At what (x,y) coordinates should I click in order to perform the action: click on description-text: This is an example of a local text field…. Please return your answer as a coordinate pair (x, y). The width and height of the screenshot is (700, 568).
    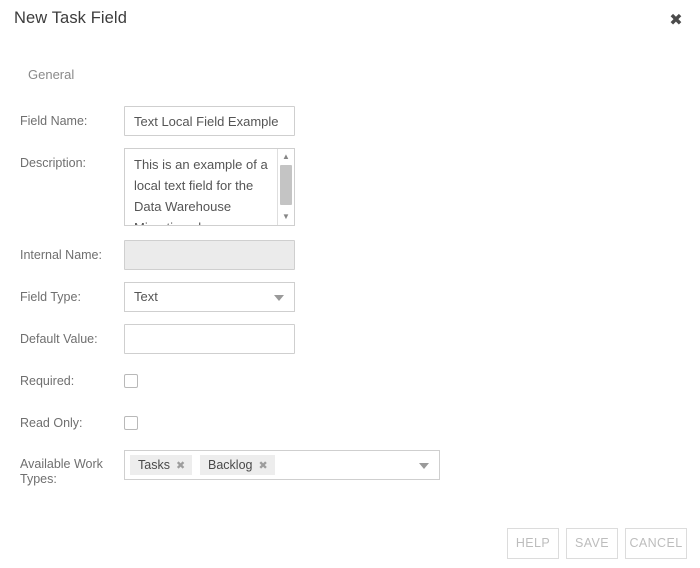
    Looking at the image, I should click on (201, 191).